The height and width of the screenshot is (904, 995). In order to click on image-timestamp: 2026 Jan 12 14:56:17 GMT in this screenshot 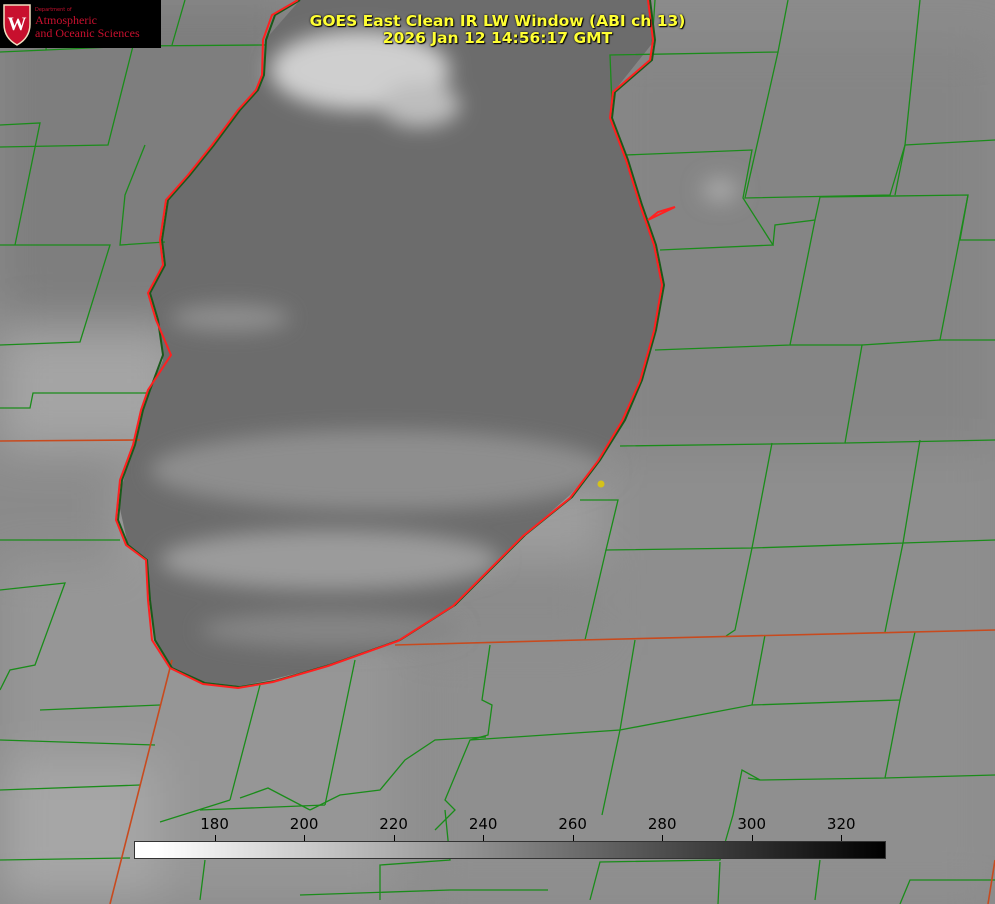, I will do `click(497, 38)`.